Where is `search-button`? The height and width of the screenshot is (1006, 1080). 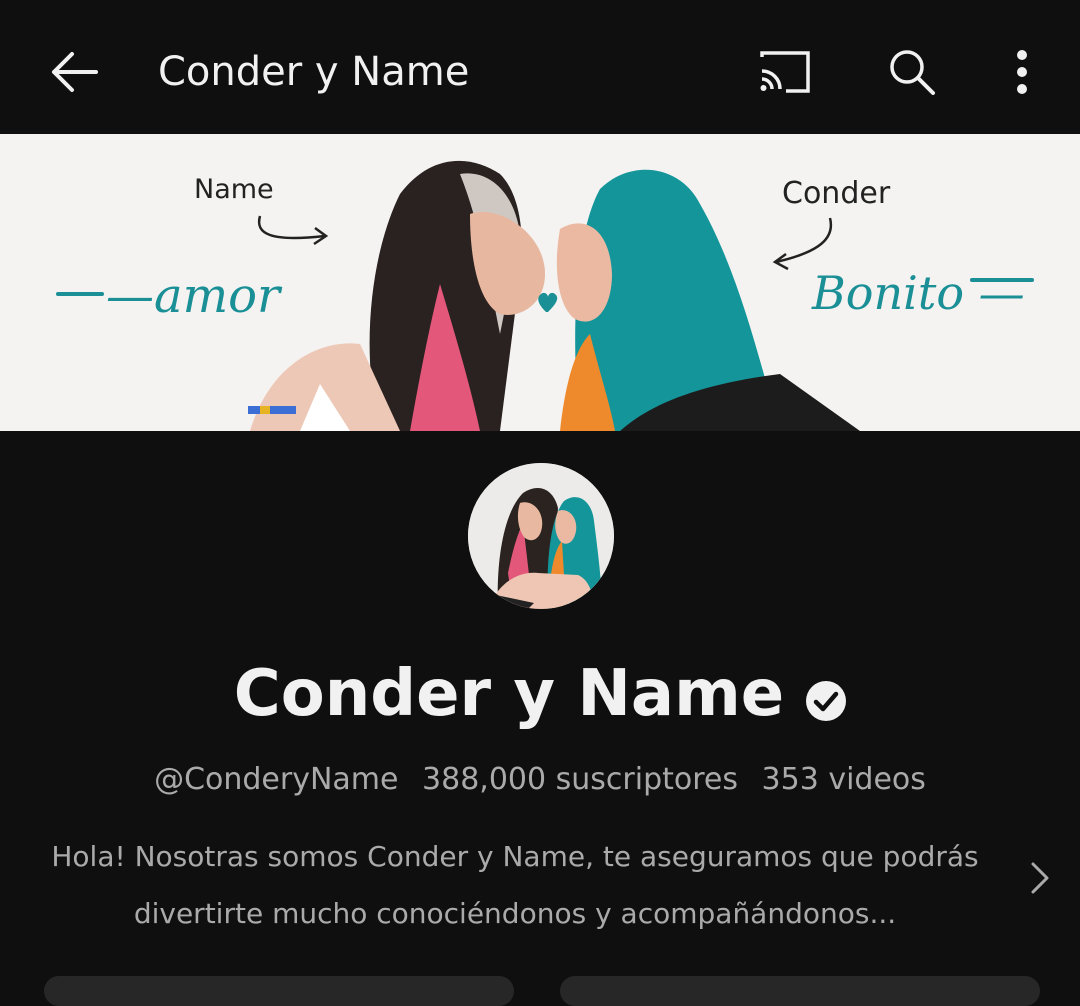 search-button is located at coordinates (912, 72).